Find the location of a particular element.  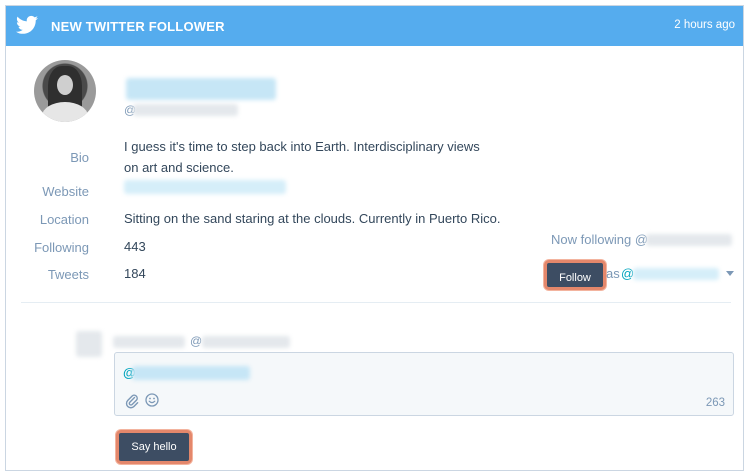

paperclip-icon is located at coordinates (132, 401).